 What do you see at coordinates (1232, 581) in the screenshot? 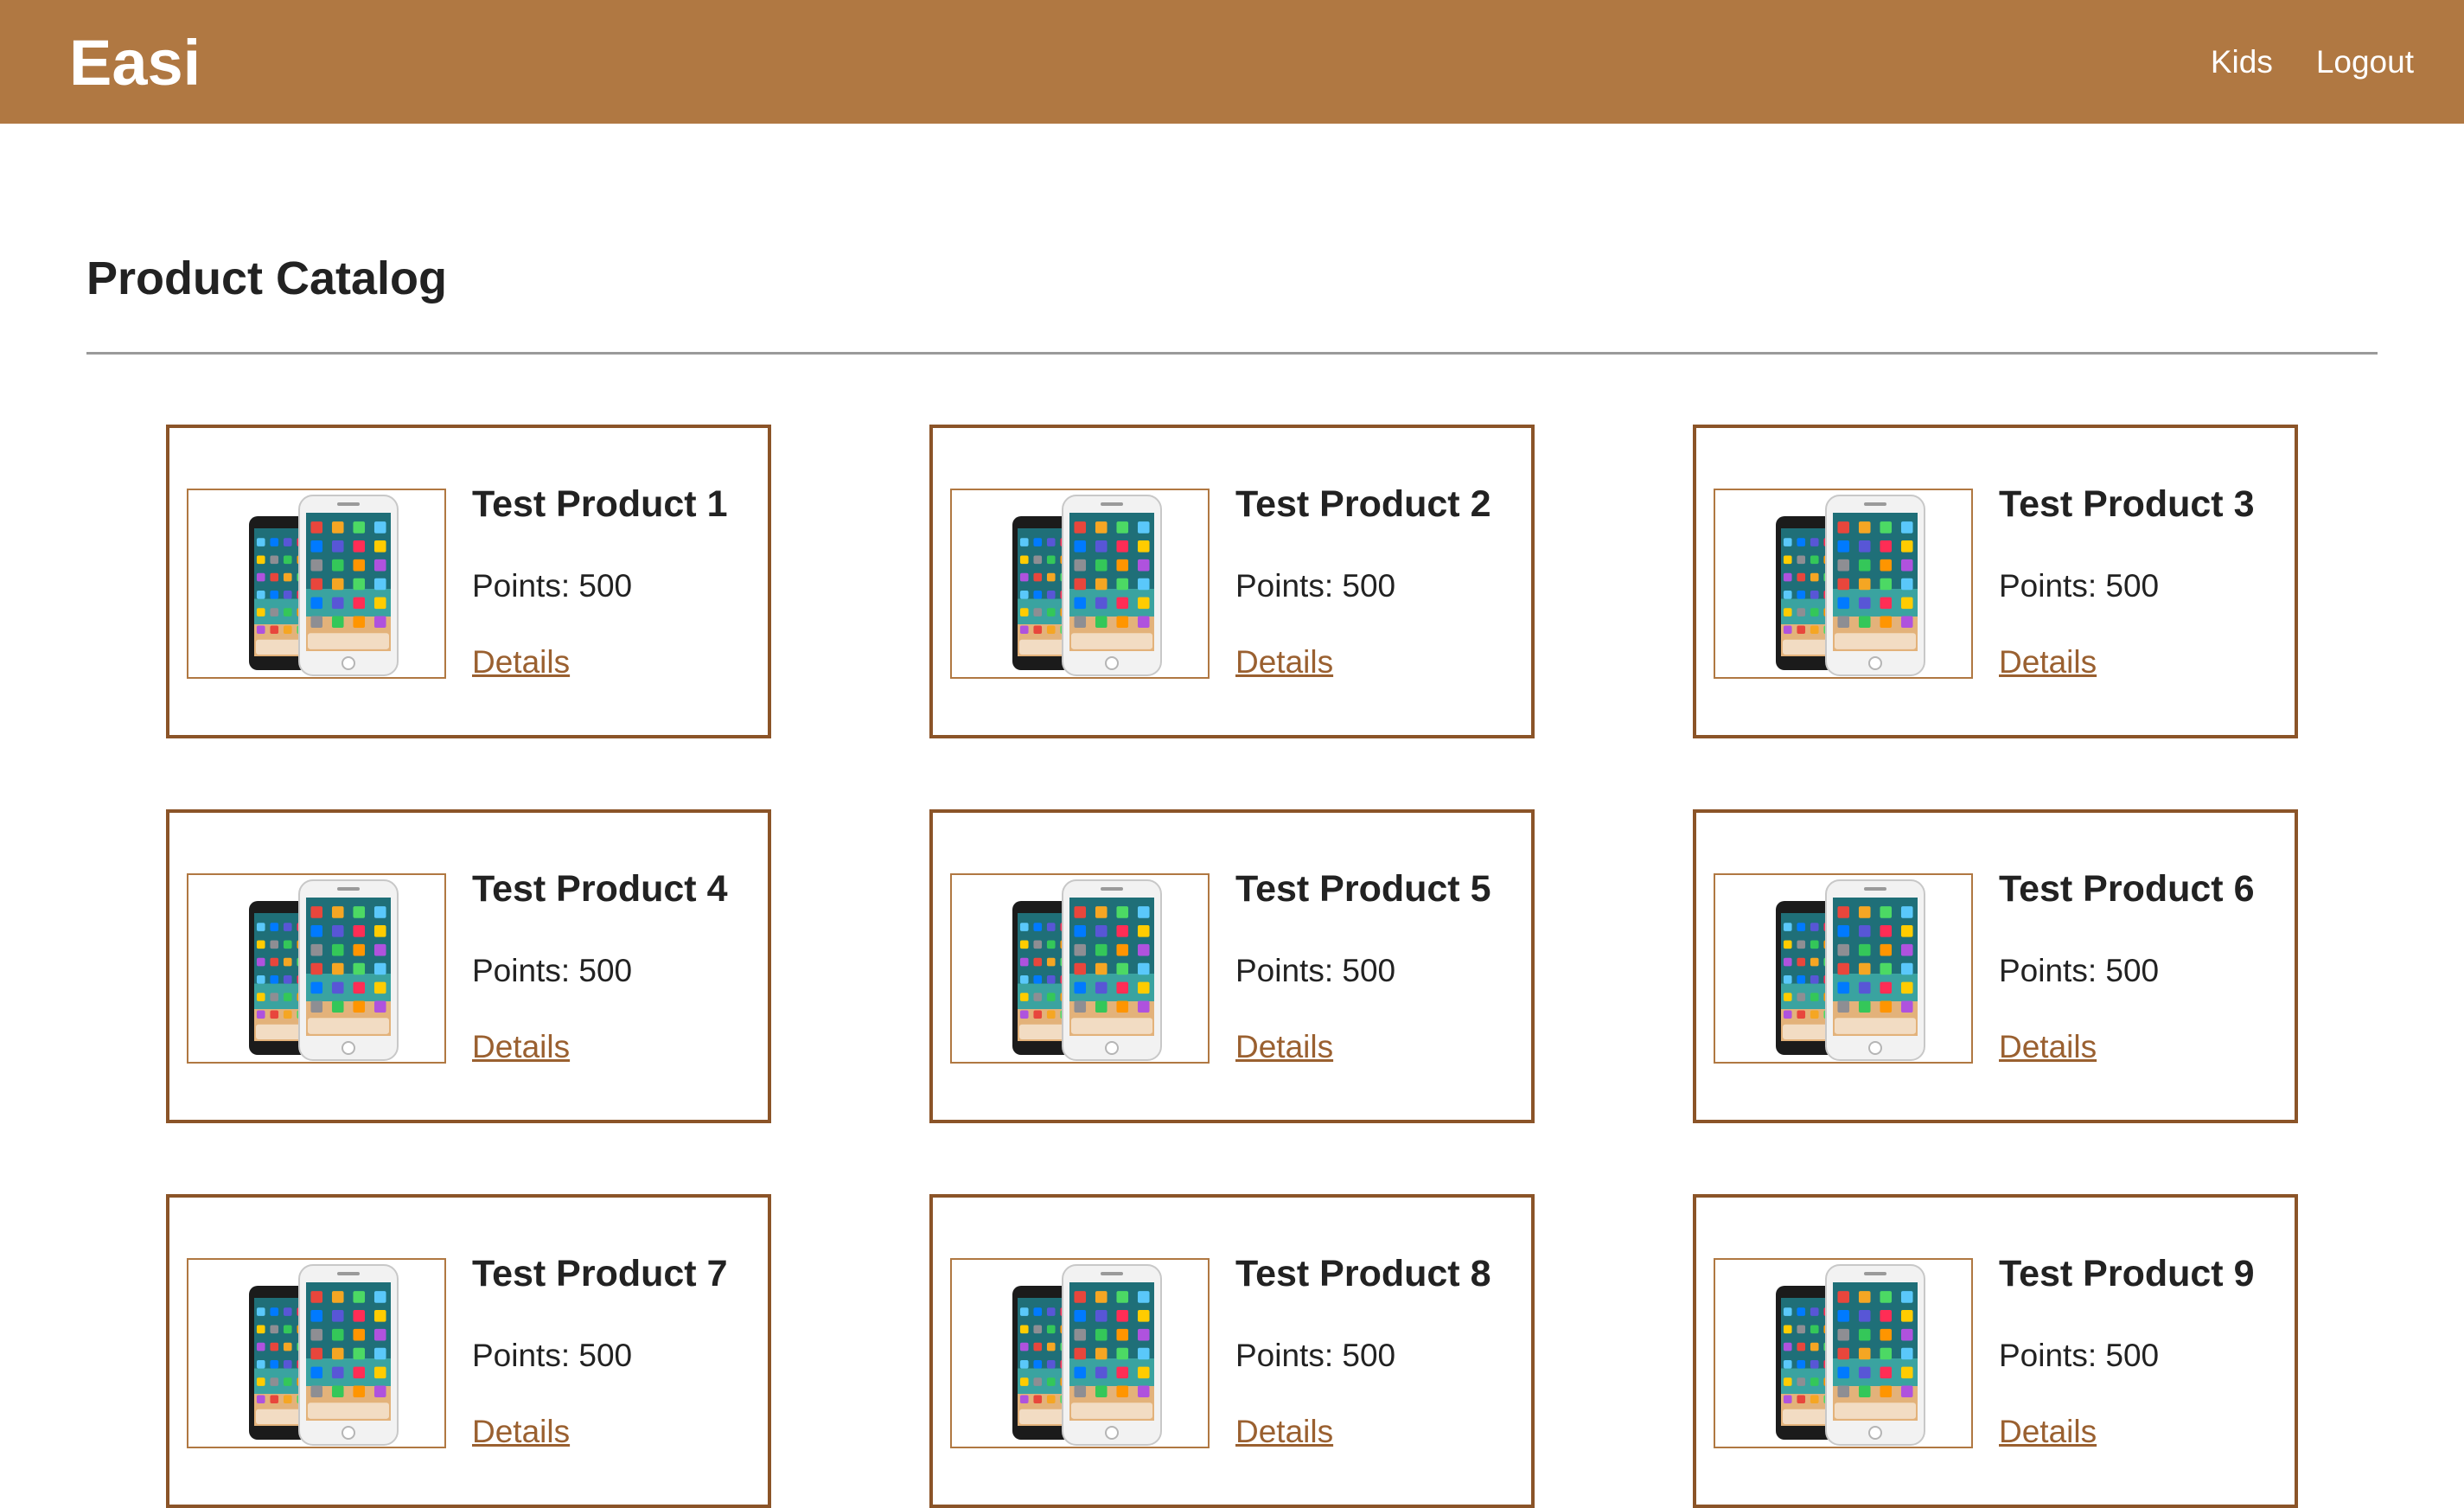
I see `product-card: Test Product 2 Points: 500 Details` at bounding box center [1232, 581].